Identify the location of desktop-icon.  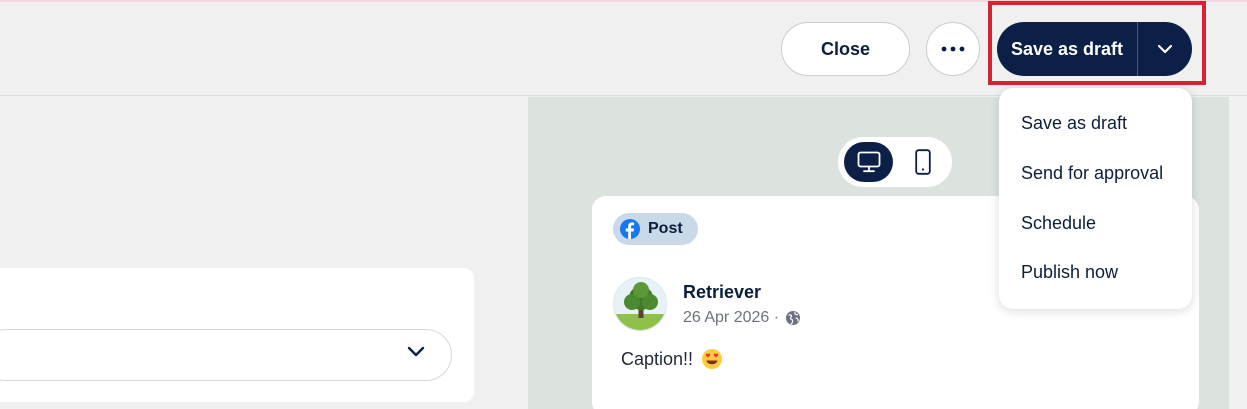
(868, 162).